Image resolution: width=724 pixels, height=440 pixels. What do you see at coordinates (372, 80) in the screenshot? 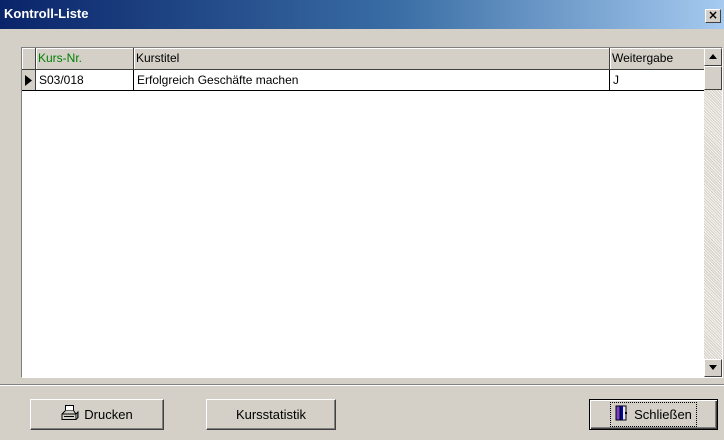
I see `cell-kurstitel: Erfolgreich Geschäfte machen` at bounding box center [372, 80].